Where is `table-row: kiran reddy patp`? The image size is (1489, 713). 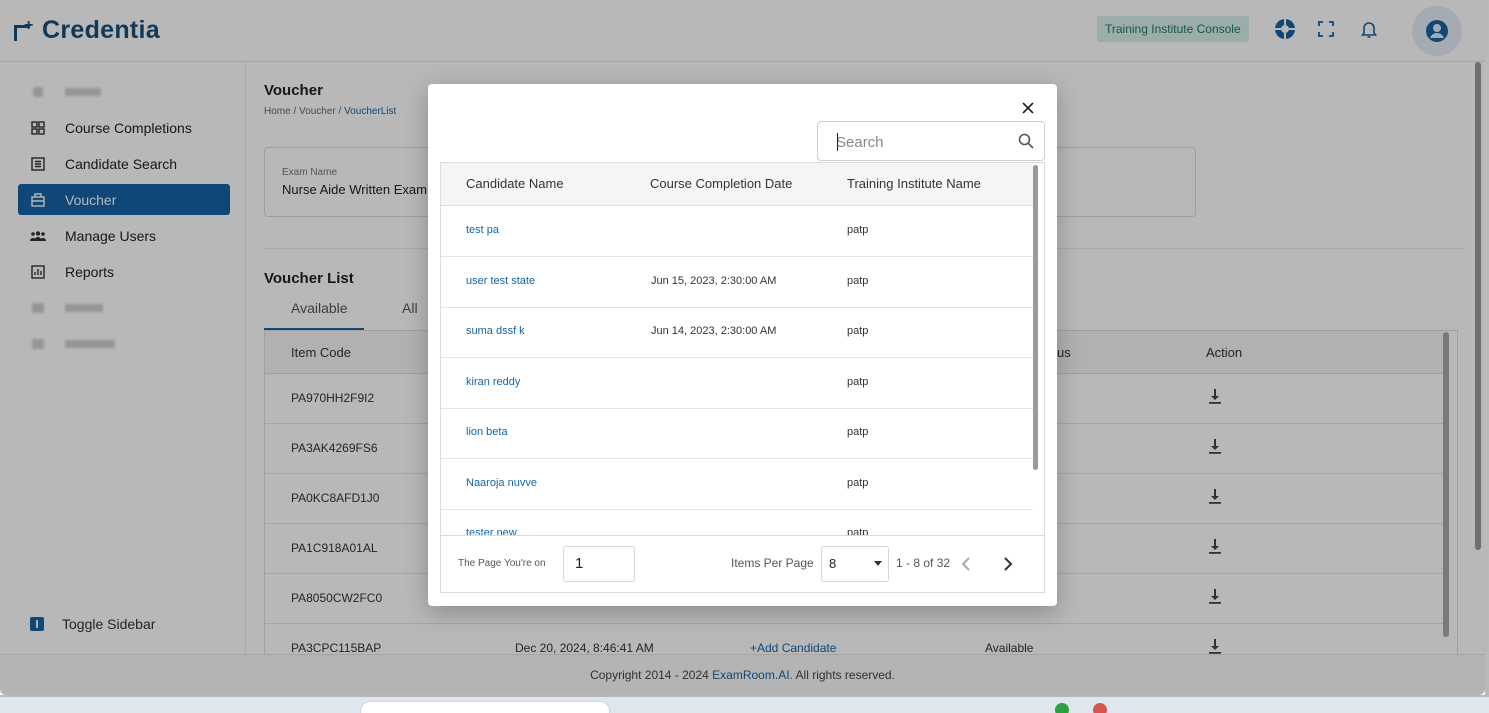
table-row: kiran reddy patp is located at coordinates (737, 383).